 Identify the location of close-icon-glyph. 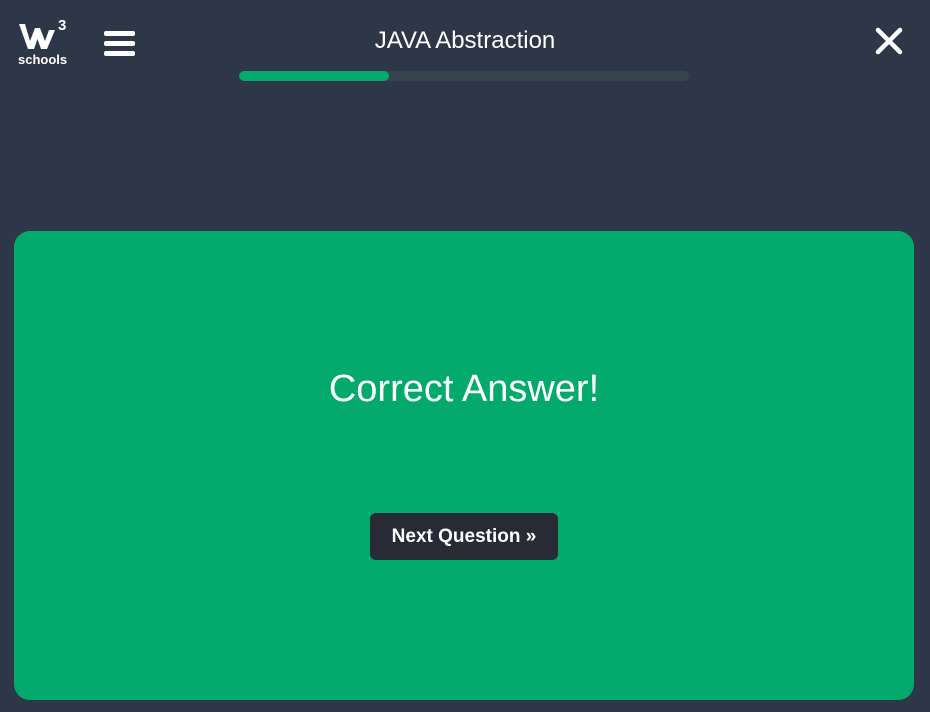
(889, 41).